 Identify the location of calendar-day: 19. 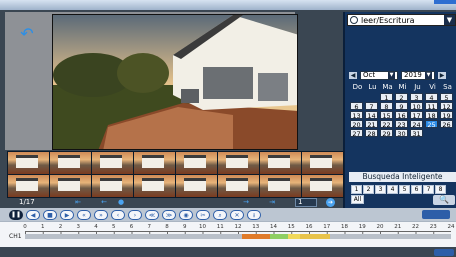
(446, 115).